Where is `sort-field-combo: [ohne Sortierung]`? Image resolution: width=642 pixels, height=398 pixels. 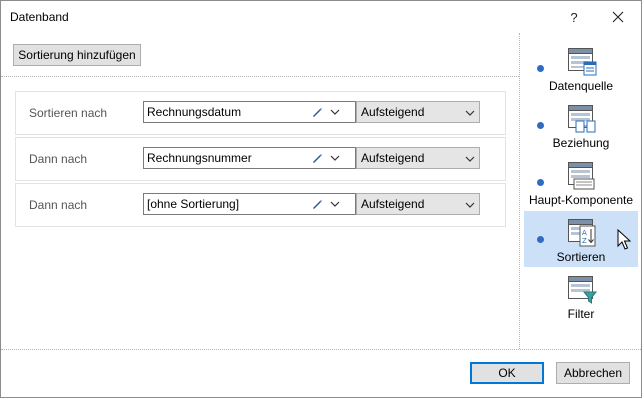
sort-field-combo: [ohne Sortierung] is located at coordinates (249, 204).